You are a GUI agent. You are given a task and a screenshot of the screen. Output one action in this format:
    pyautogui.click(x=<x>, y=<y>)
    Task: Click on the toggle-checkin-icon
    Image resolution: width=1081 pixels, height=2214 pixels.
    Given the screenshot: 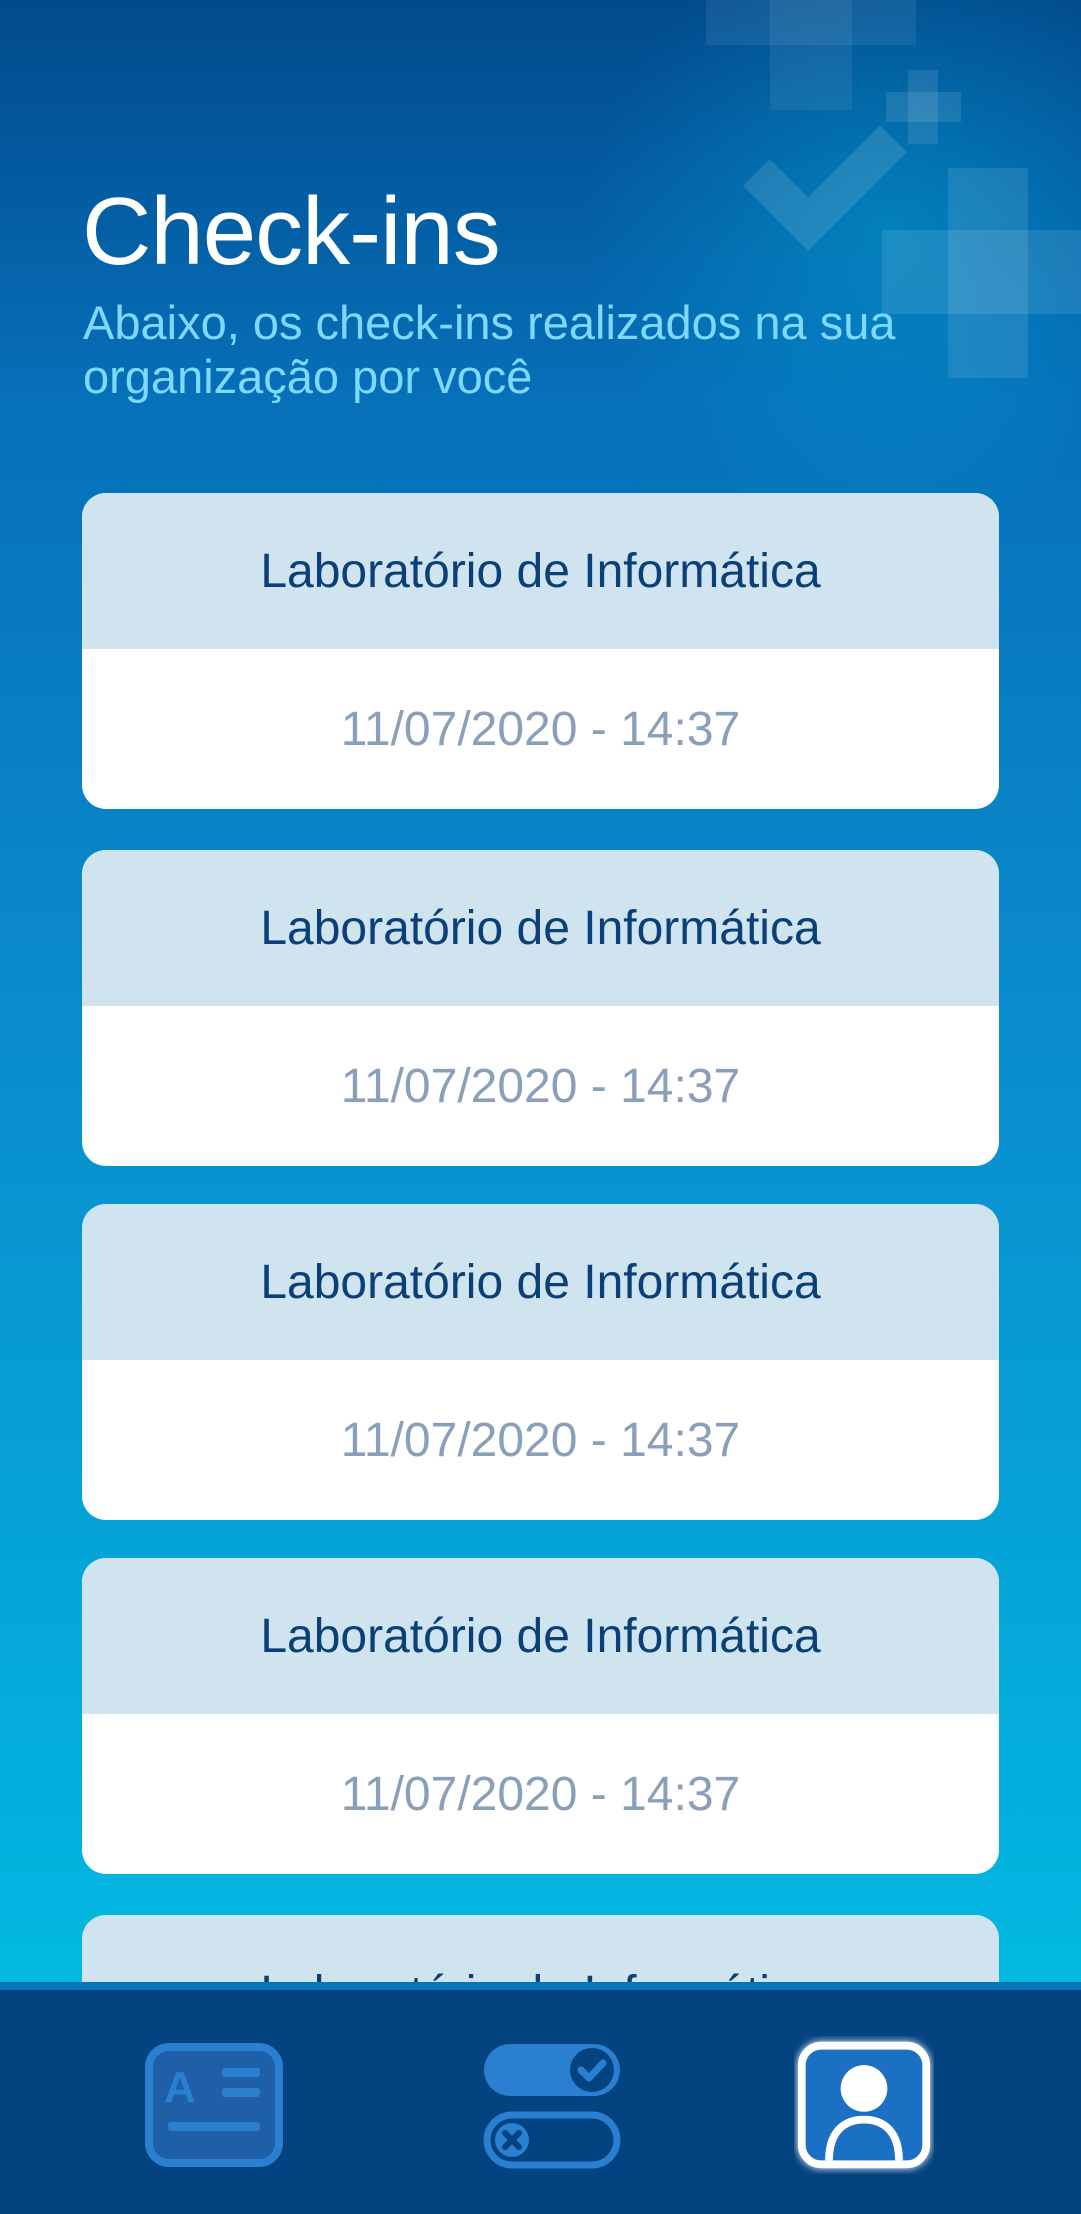 What is the action you would take?
    pyautogui.click(x=552, y=2106)
    